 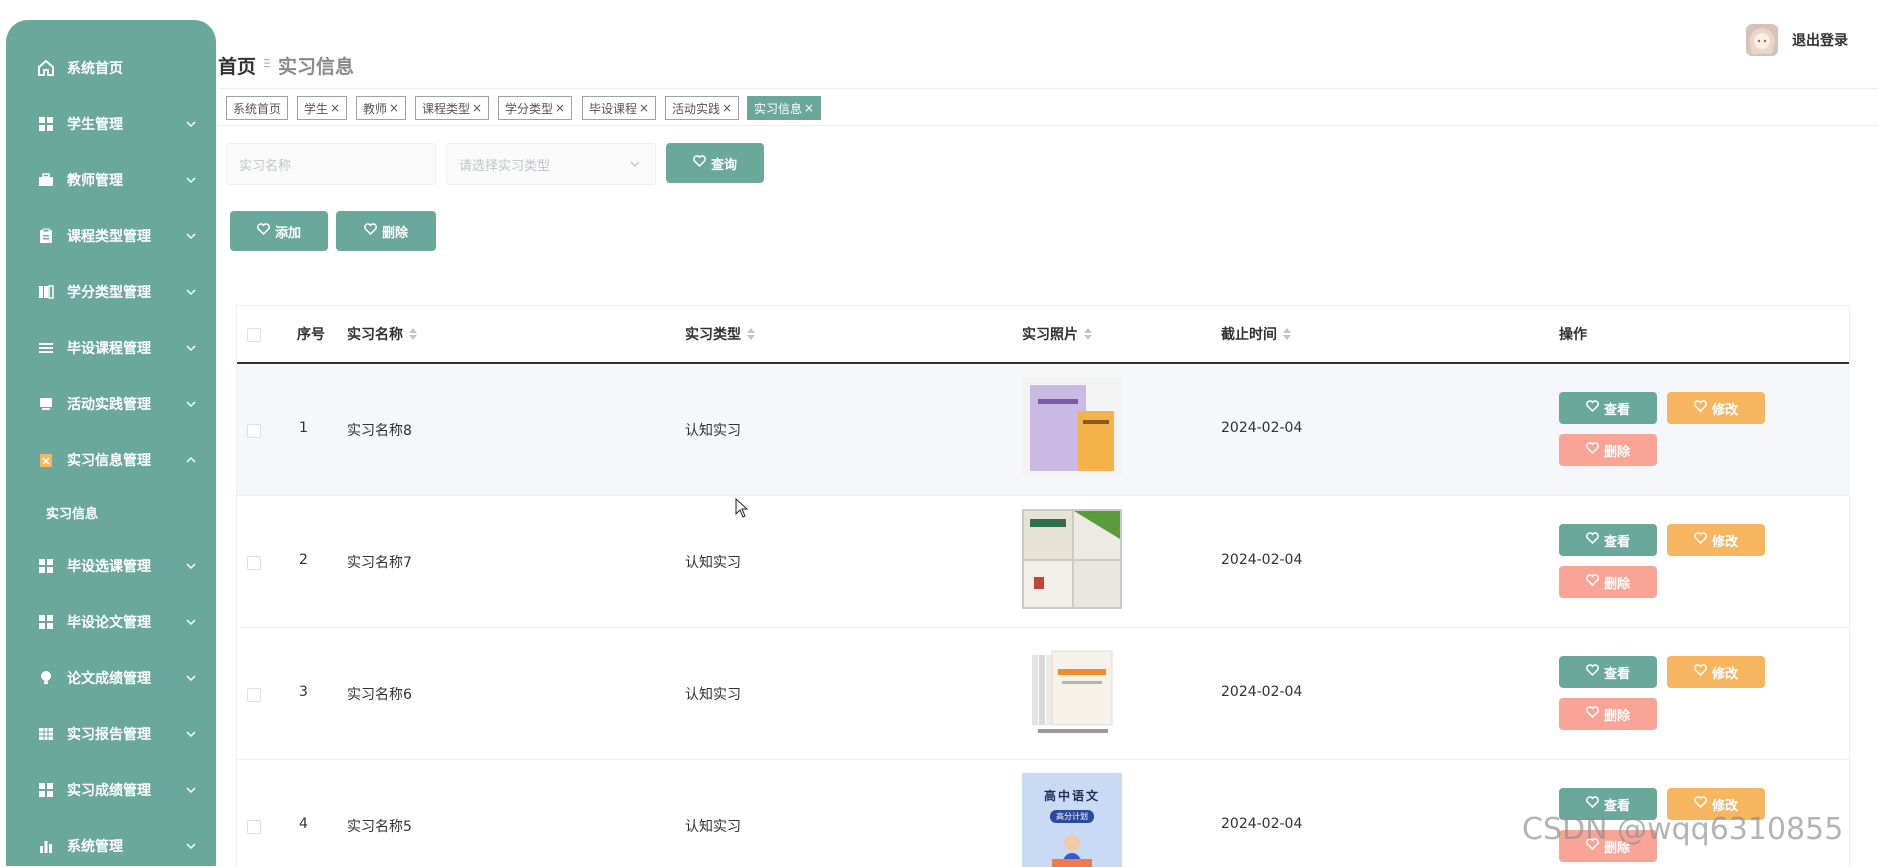 What do you see at coordinates (111, 512) in the screenshot?
I see `submenu-item-internship-info: 实习信息` at bounding box center [111, 512].